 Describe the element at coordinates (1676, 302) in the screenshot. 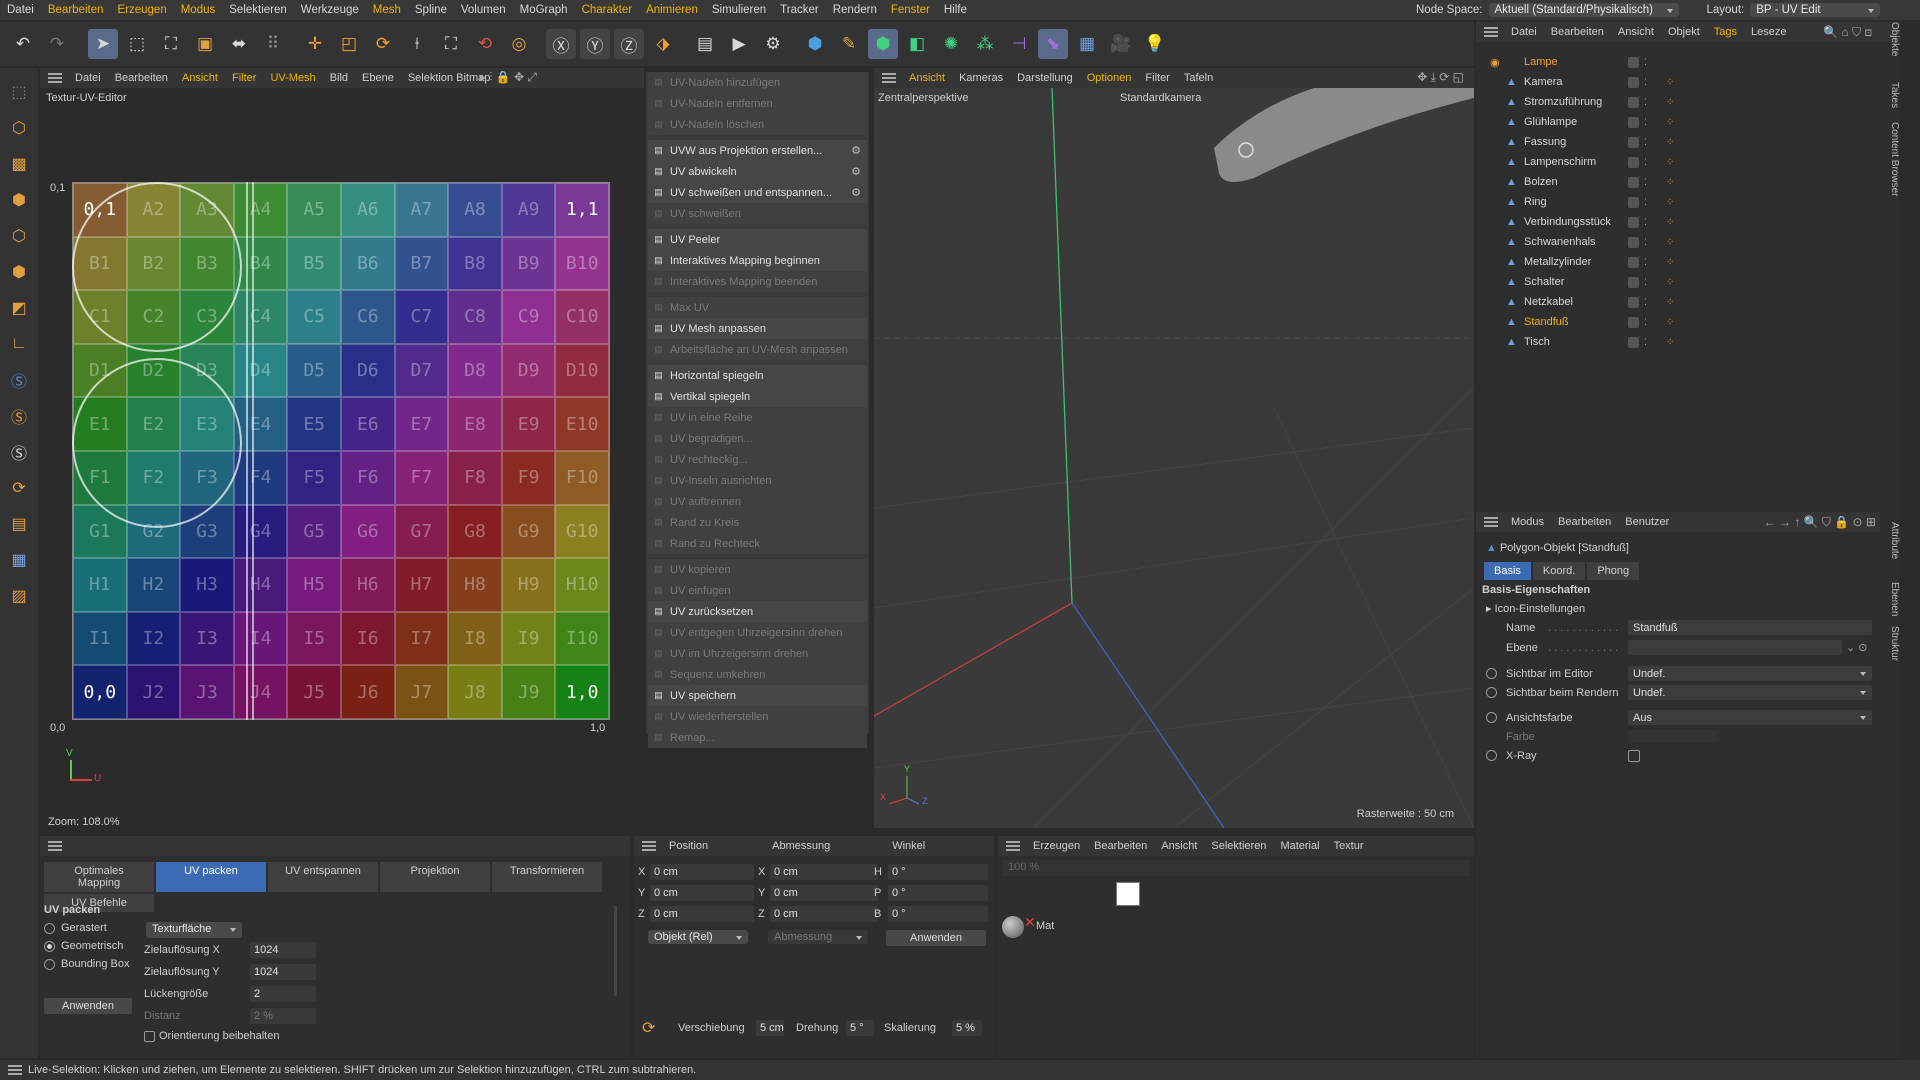

I see `object-row: ▲ Netzkabel ⁚ ⁘` at that location.